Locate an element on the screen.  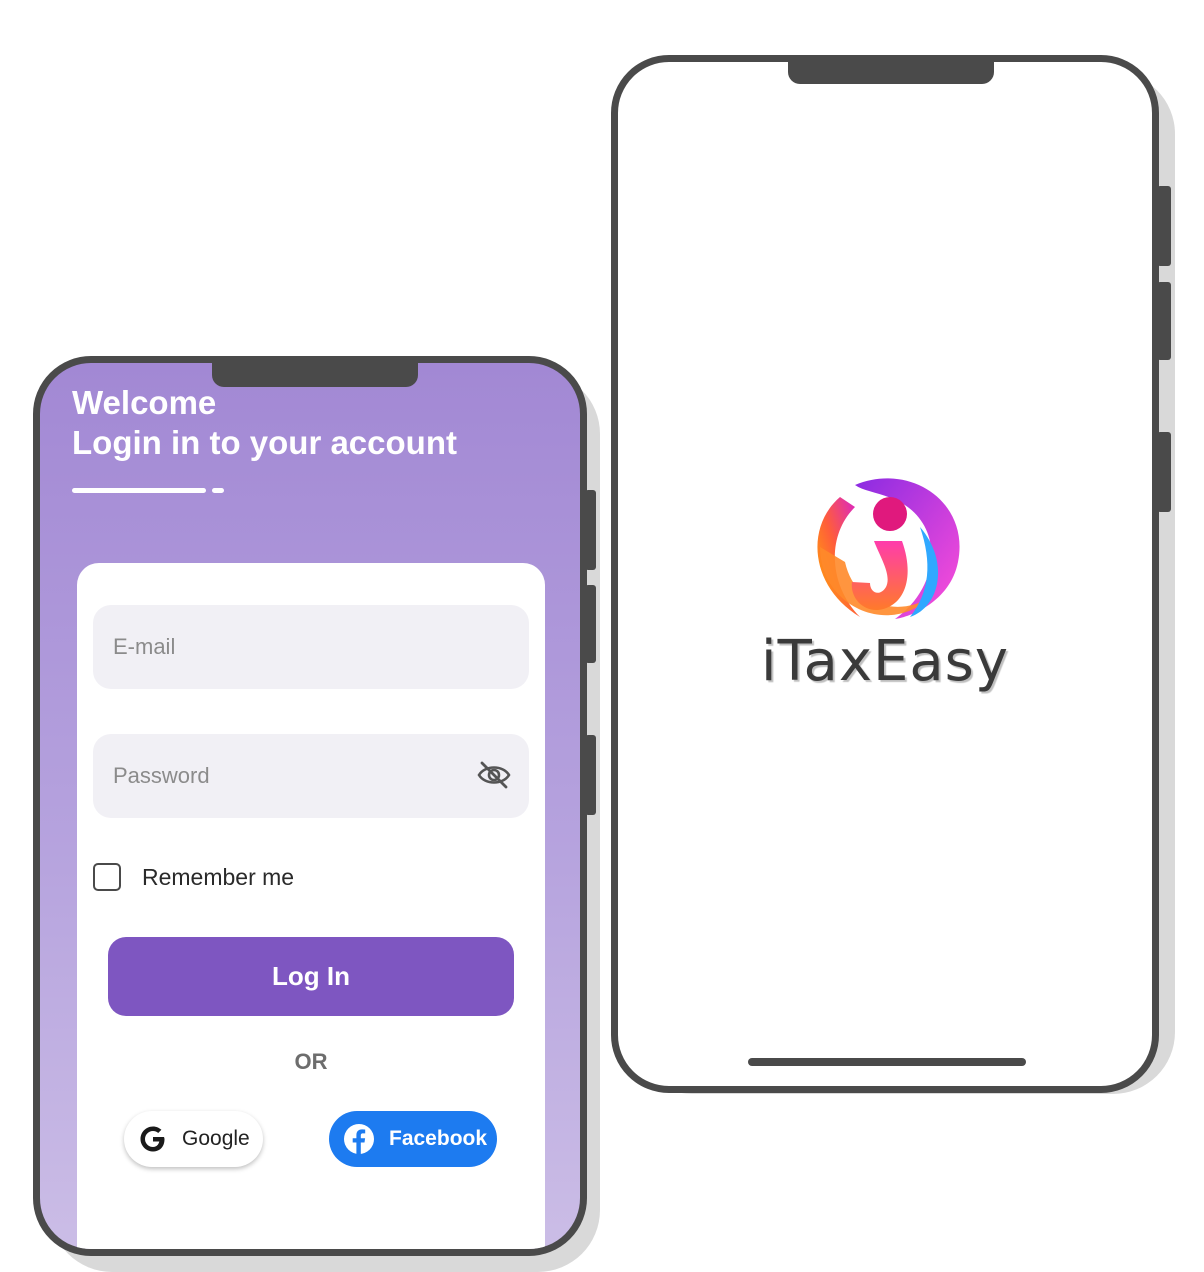
google-login-button: Google is located at coordinates (193, 1139).